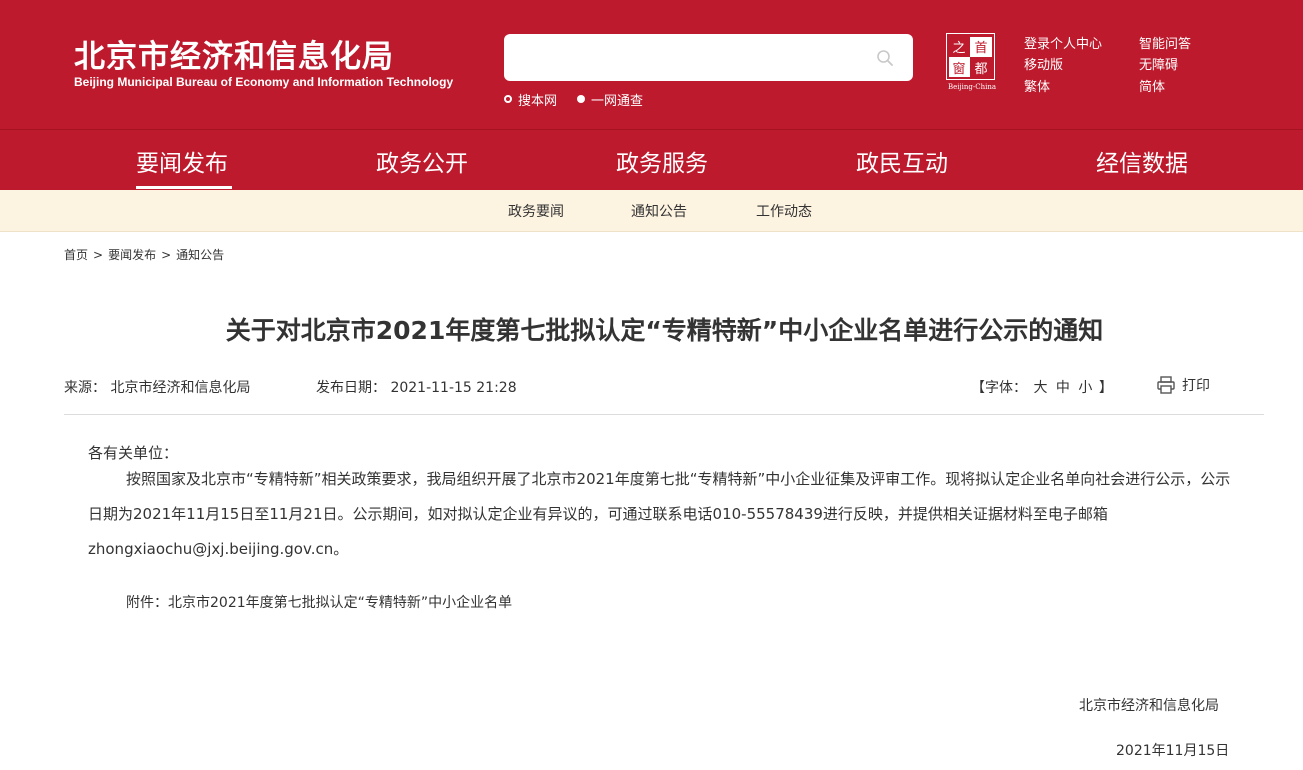 The height and width of the screenshot is (770, 1303). I want to click on article-date: 发布日期： 2021-11-15 21:28, so click(416, 387).